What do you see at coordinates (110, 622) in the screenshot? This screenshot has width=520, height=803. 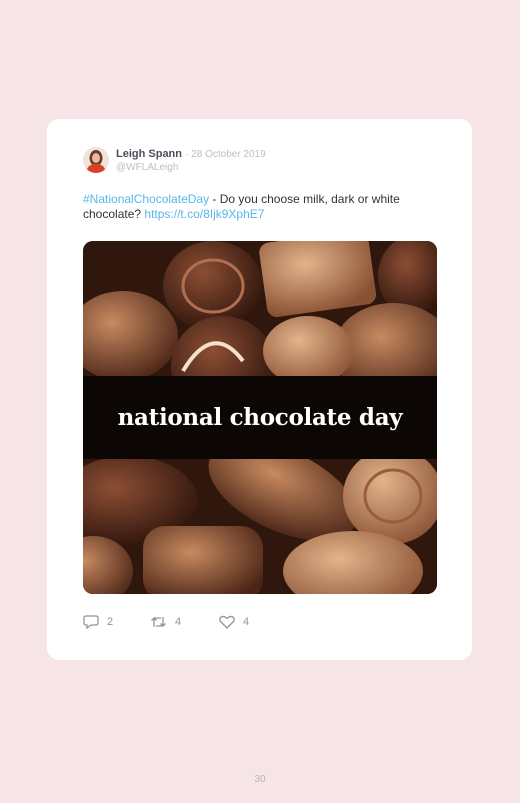 I see `reply-count: 2` at bounding box center [110, 622].